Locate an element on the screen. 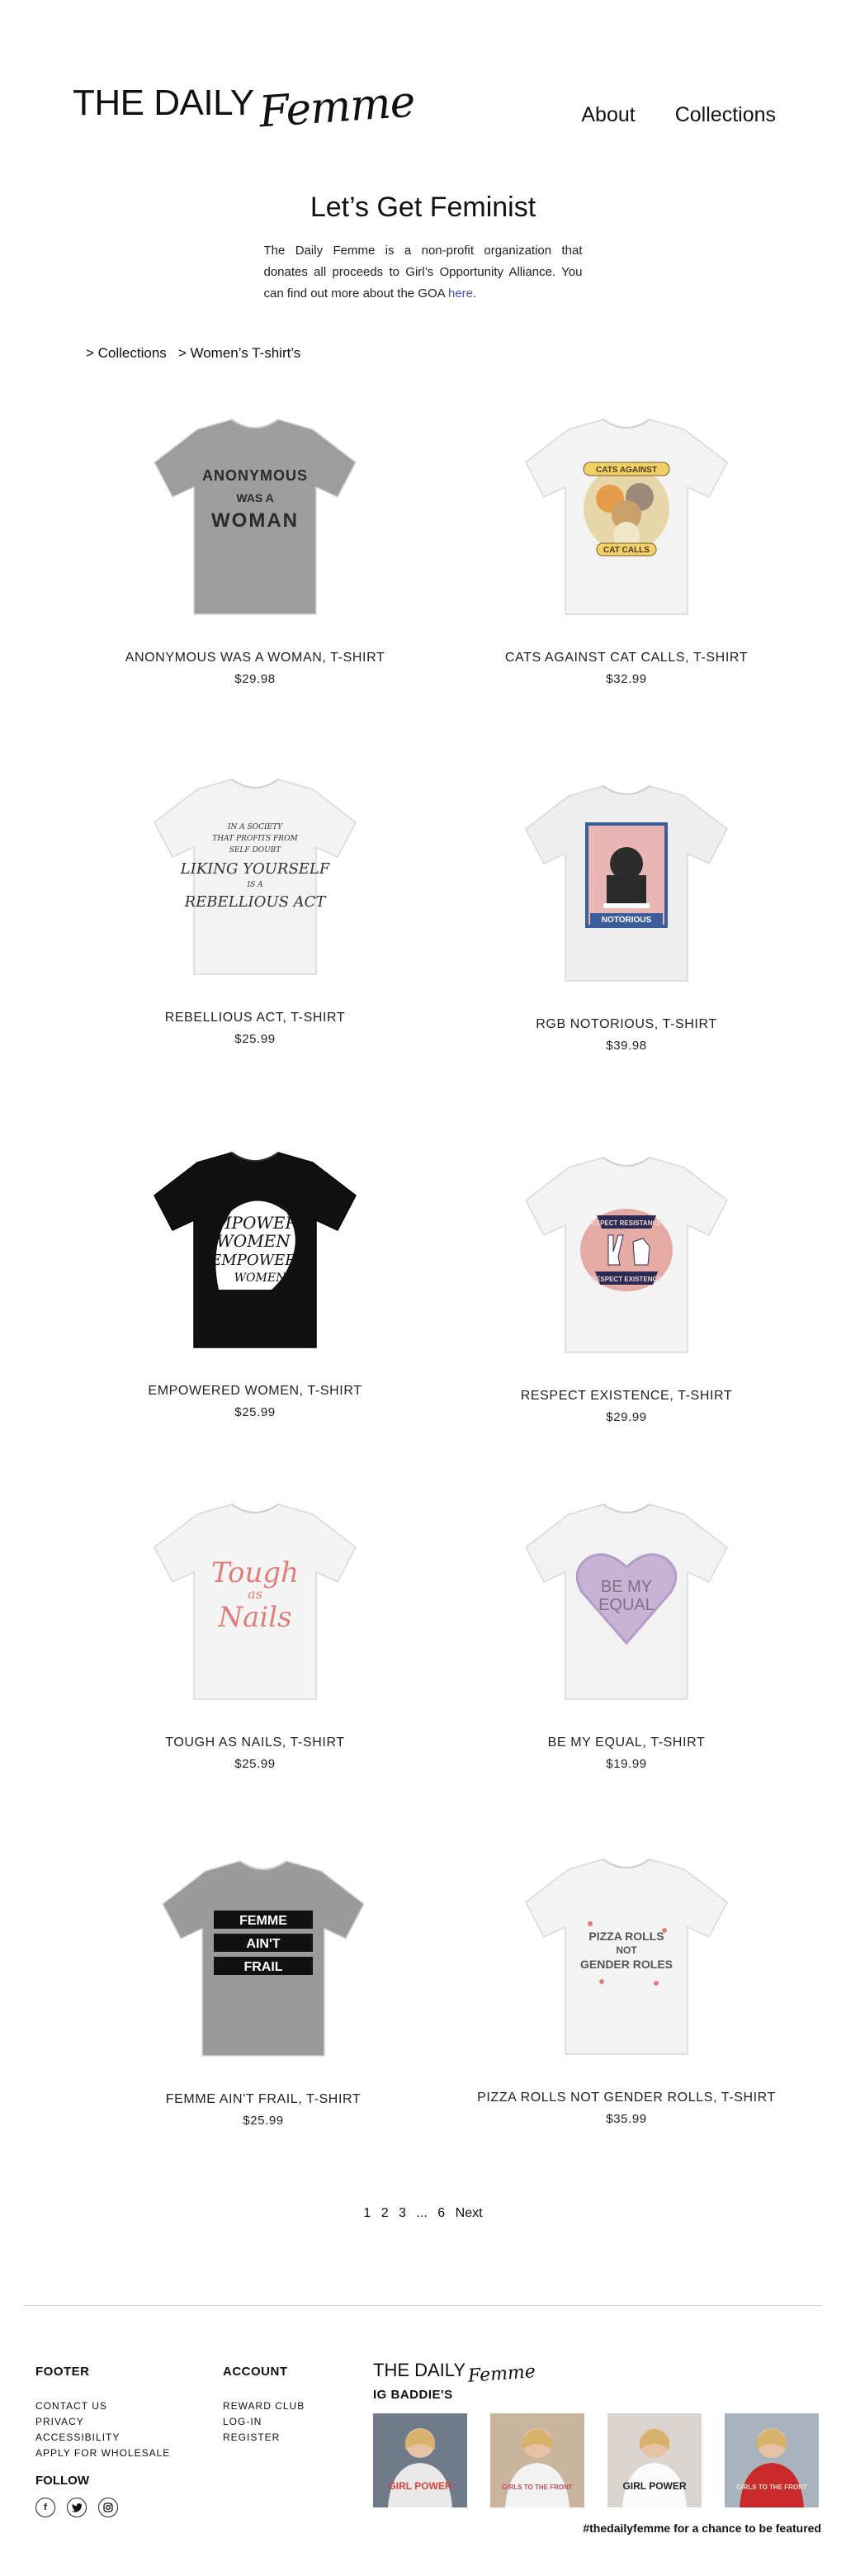 The image size is (846, 2576). footer-logo-script: Femme is located at coordinates (502, 2374).